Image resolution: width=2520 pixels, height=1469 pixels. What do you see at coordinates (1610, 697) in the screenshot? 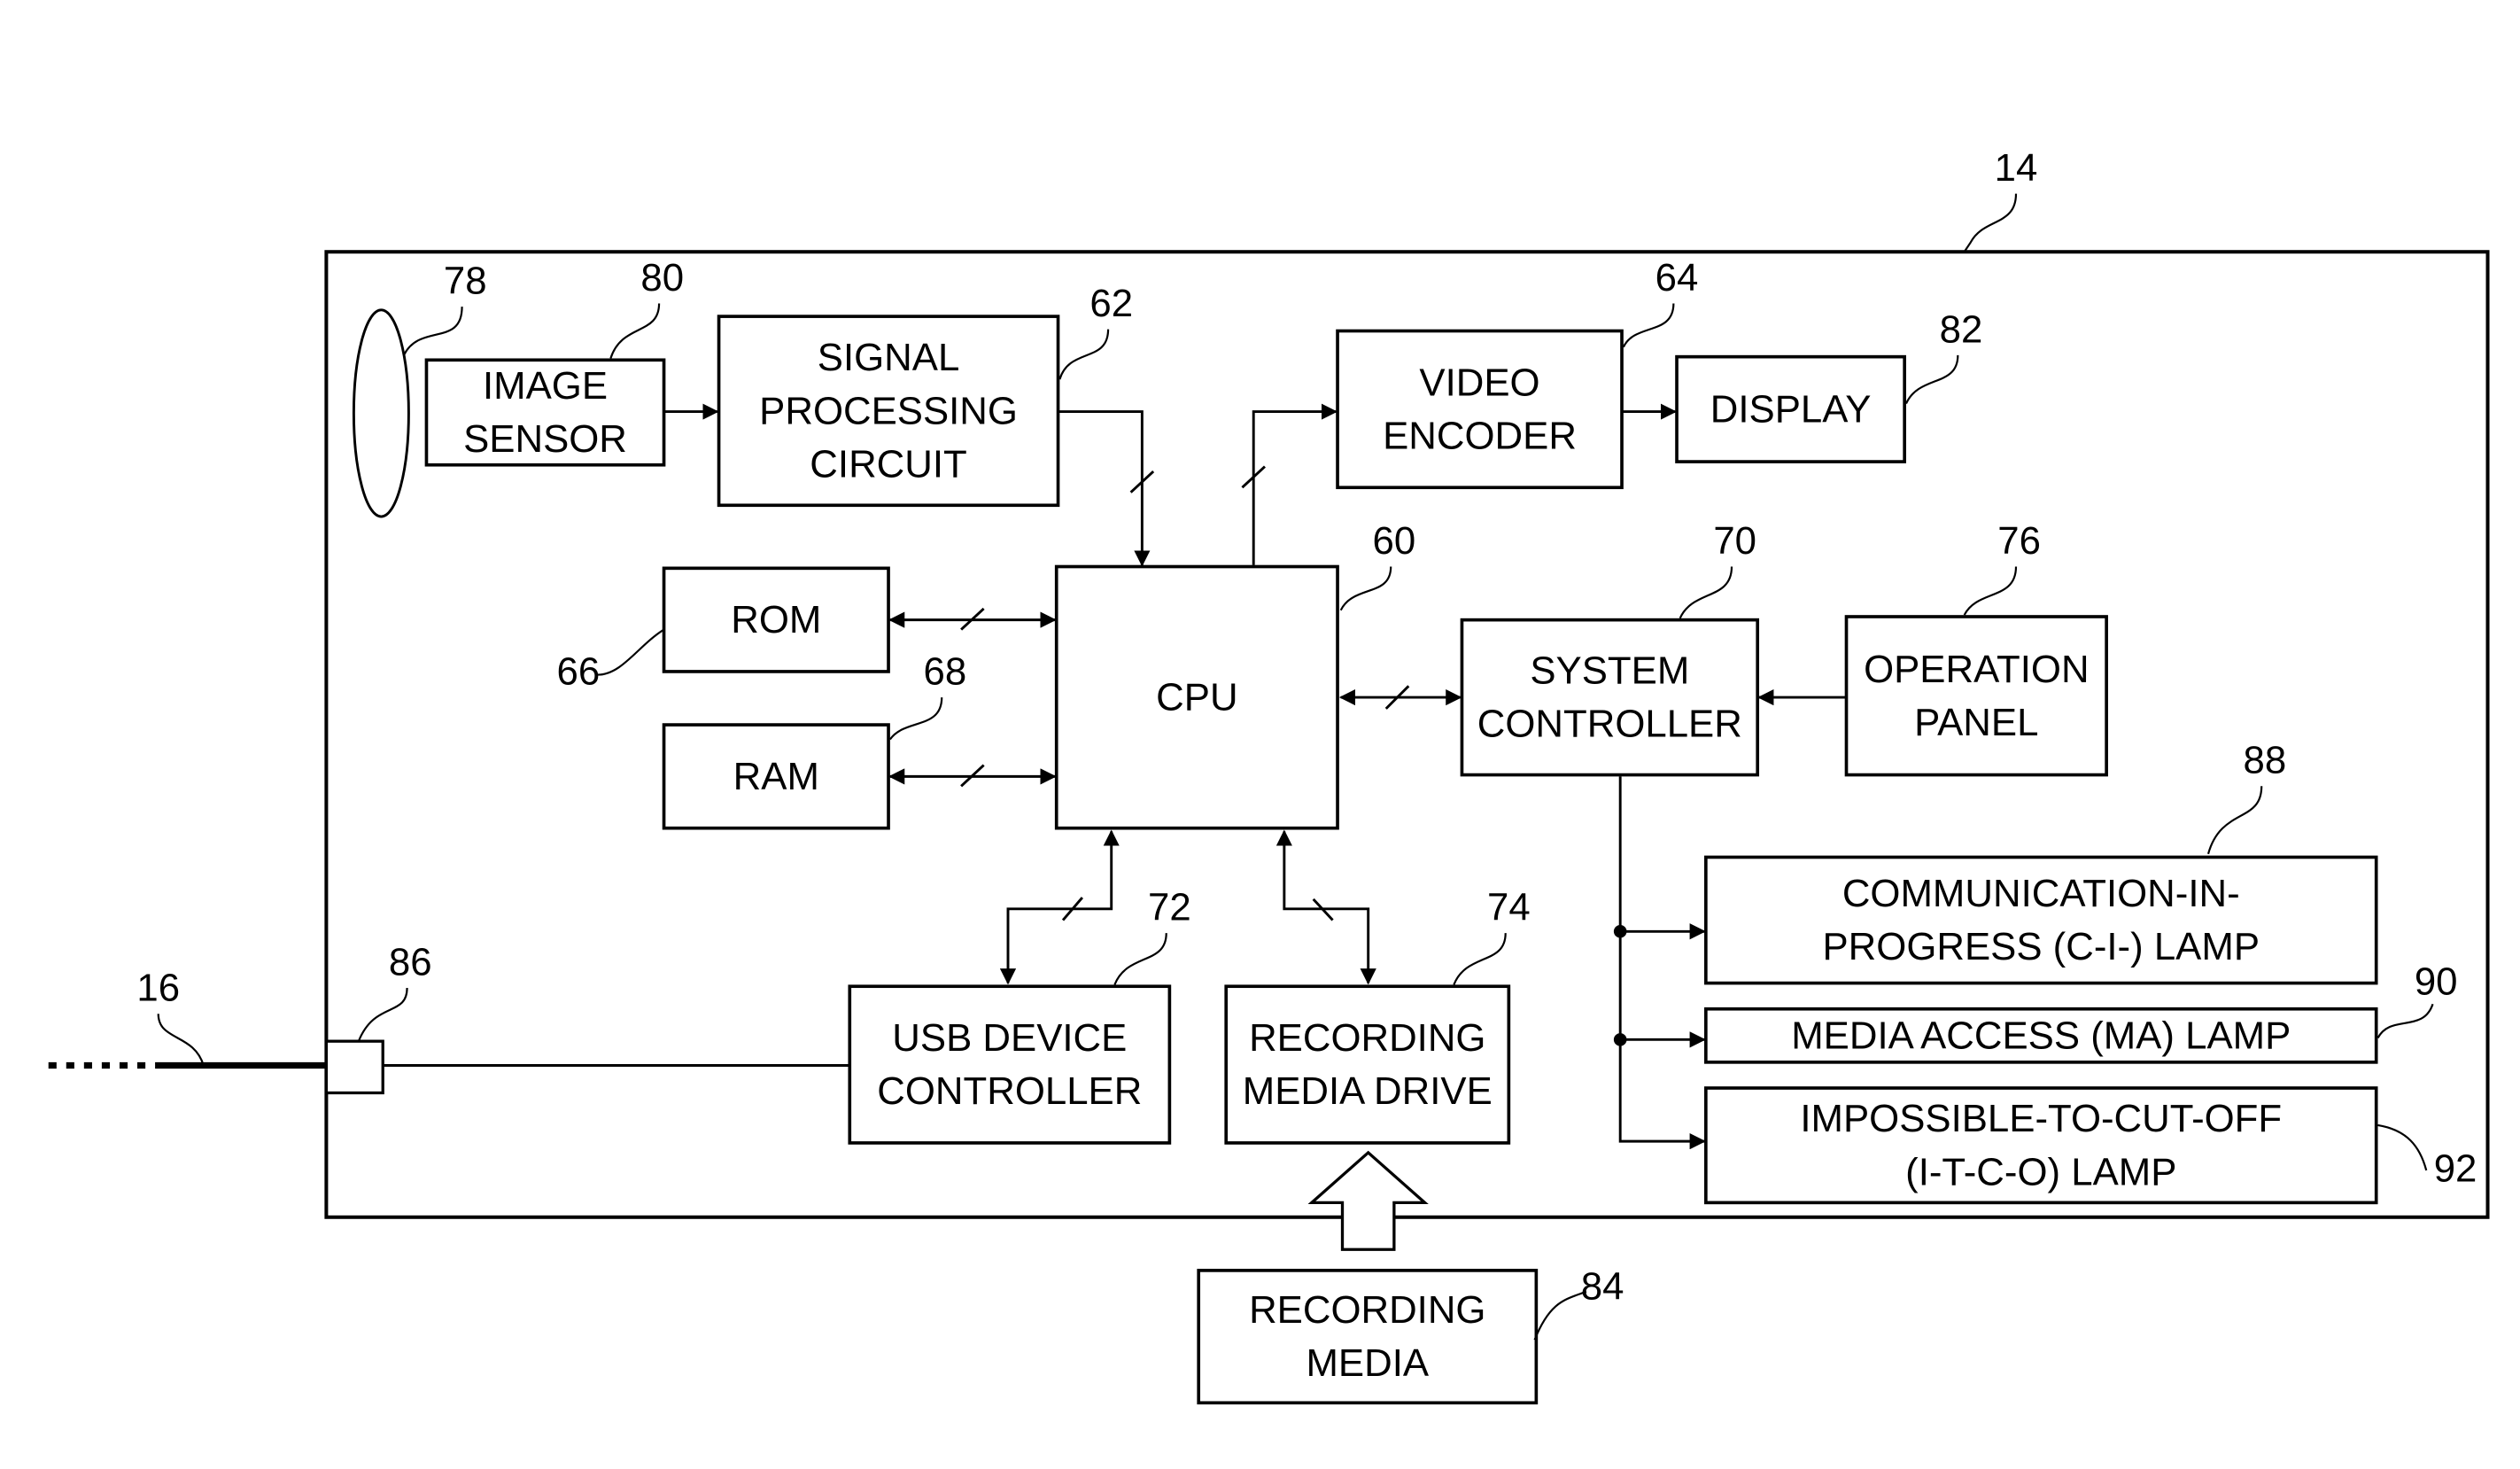
I see `system-controller-box` at bounding box center [1610, 697].